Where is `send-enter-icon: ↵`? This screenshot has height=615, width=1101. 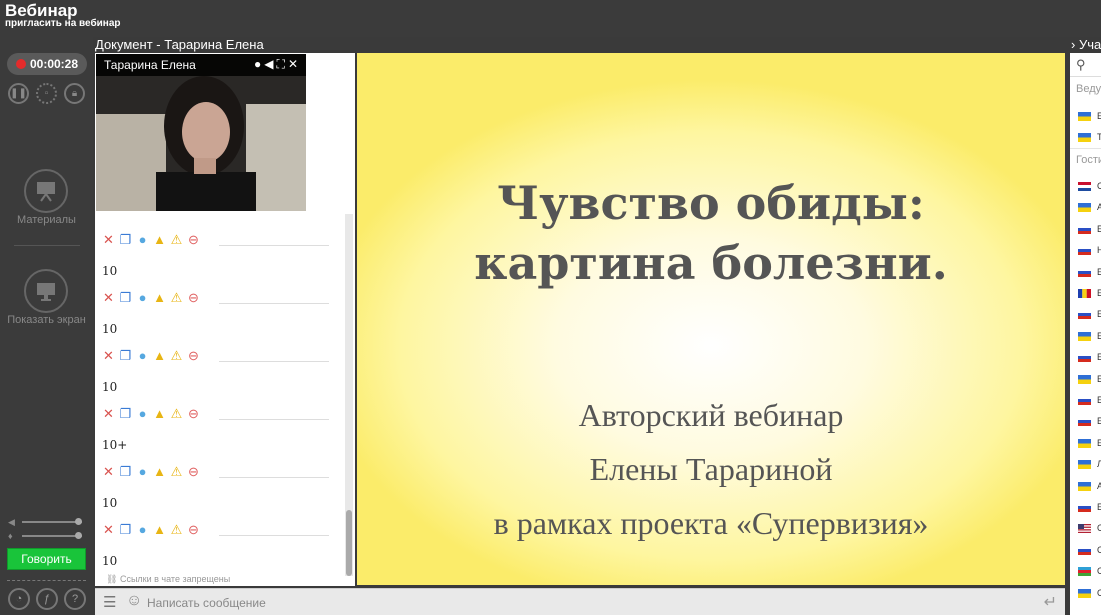
send-enter-icon: ↵ is located at coordinates (1050, 602).